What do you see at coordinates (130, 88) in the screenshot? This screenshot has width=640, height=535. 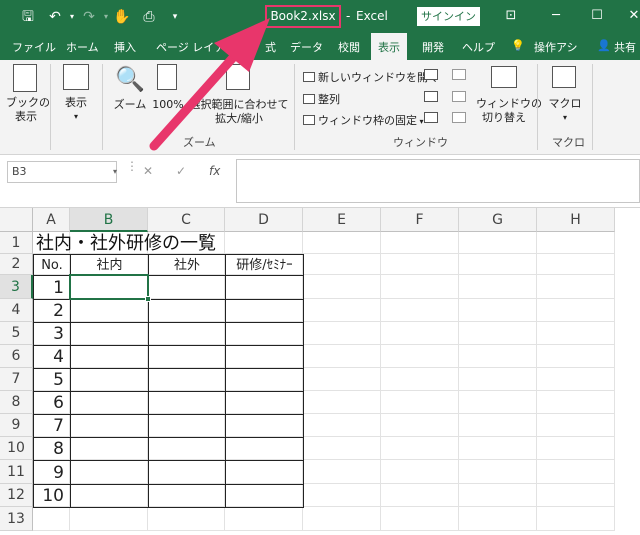 I see `zoom-button: 🔍 ズーム` at bounding box center [130, 88].